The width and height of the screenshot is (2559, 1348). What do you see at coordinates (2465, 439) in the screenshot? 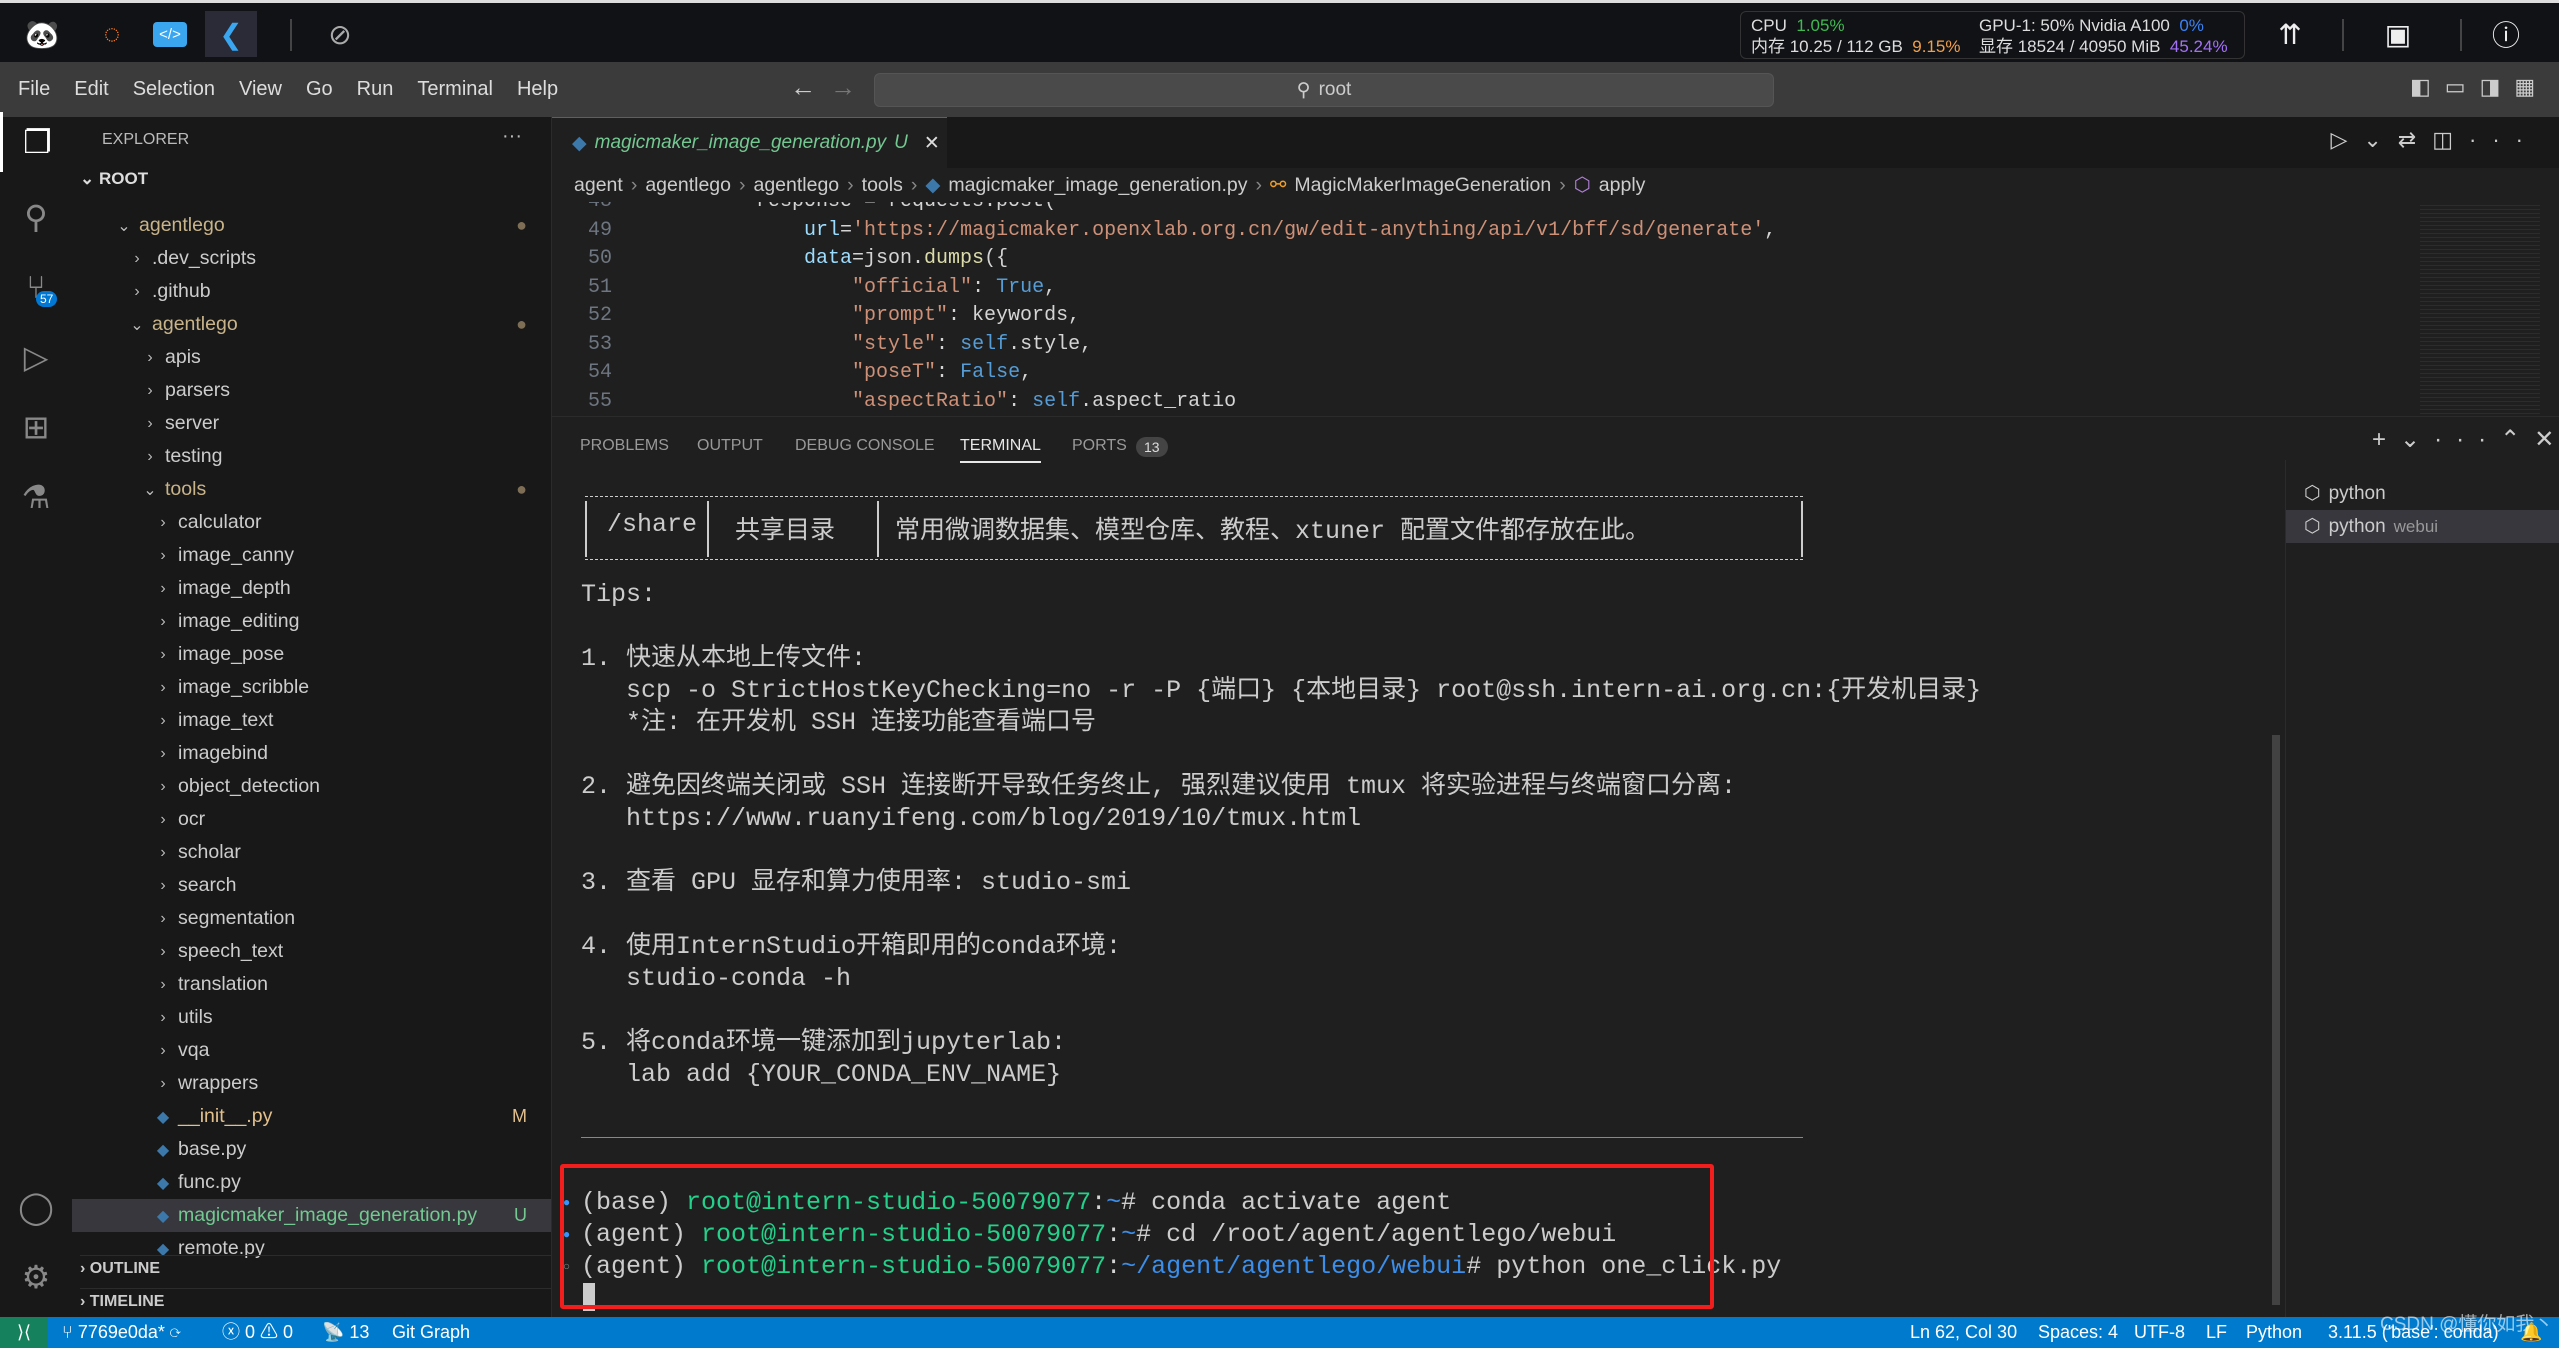
I see `panel-actions-icons: +⌄···⌃✕` at bounding box center [2465, 439].